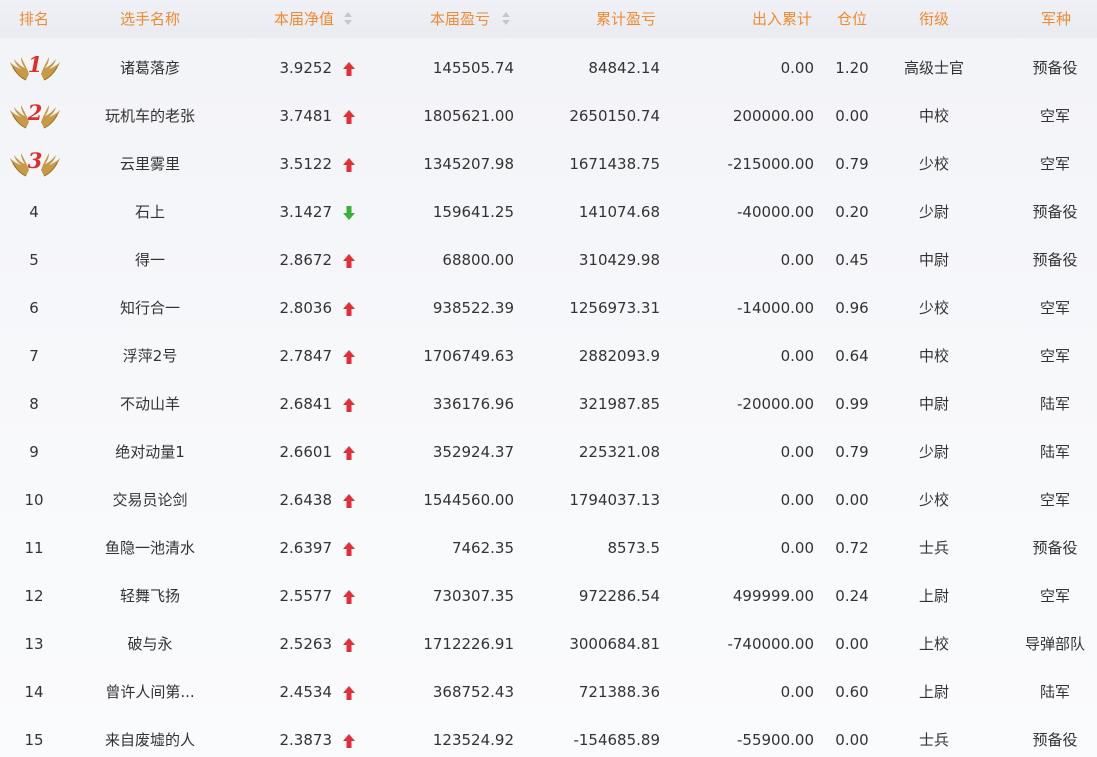 The width and height of the screenshot is (1097, 757). What do you see at coordinates (1054, 644) in the screenshot?
I see `branch-value: 导弹部队` at bounding box center [1054, 644].